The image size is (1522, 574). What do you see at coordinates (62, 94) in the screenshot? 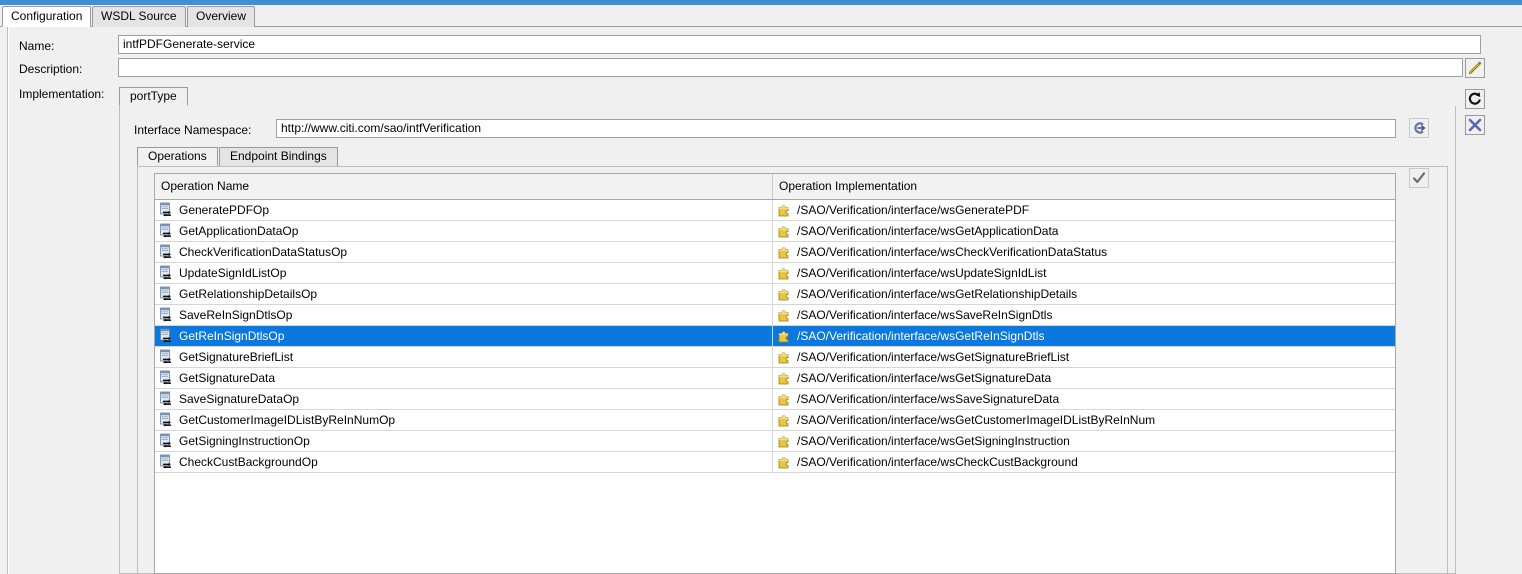
I see `implementation-label: Implementation:` at bounding box center [62, 94].